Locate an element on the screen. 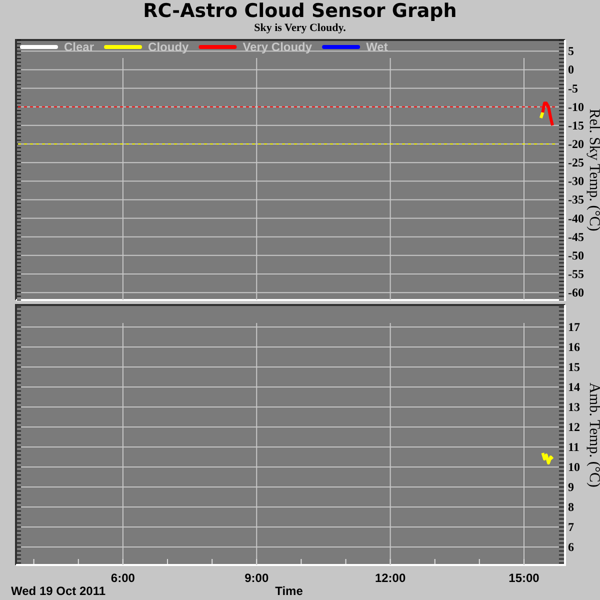  axis-tick-label: 14 is located at coordinates (574, 387).